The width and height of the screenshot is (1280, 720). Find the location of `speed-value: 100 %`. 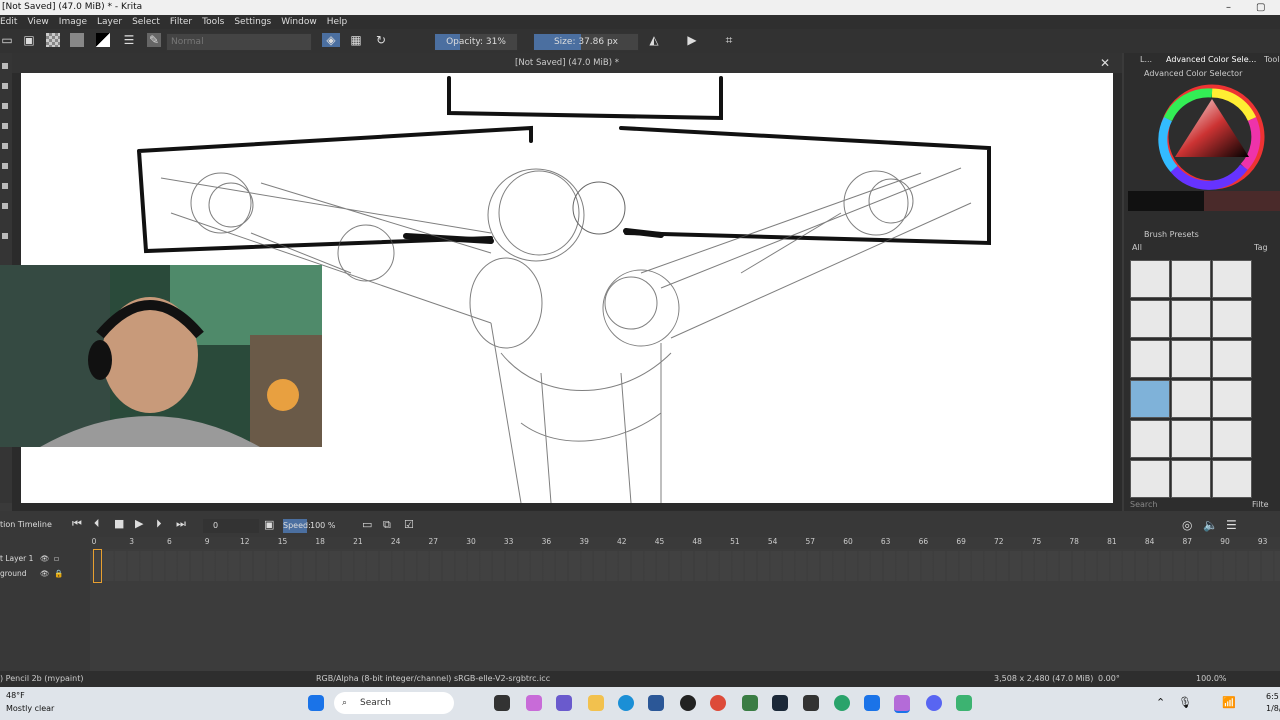

speed-value: 100 % is located at coordinates (322, 526).